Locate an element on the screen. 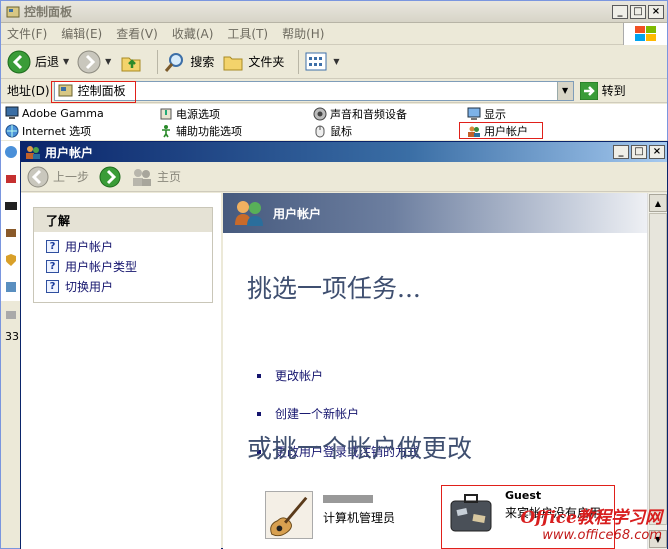 Image resolution: width=668 pixels, height=549 pixels. hidden-items-strip: 33 is located at coordinates (11, 242).